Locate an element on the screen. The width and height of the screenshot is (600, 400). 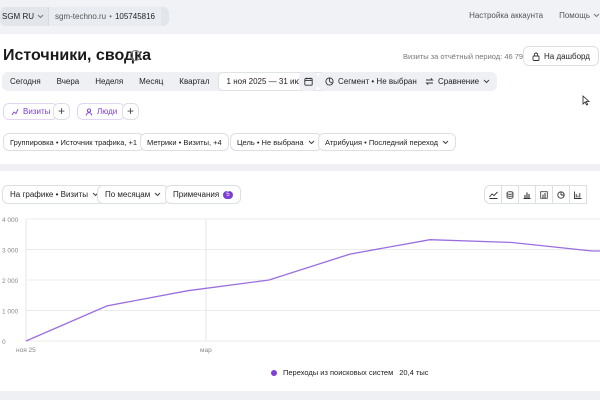
calendar-button is located at coordinates (308, 81).